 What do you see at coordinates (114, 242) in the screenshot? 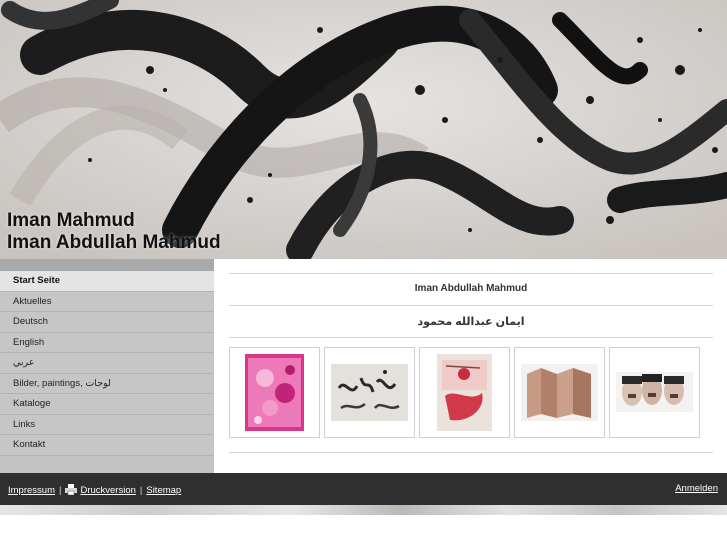
I see `site-title-line2: Iman Abdullah Mahmud` at bounding box center [114, 242].